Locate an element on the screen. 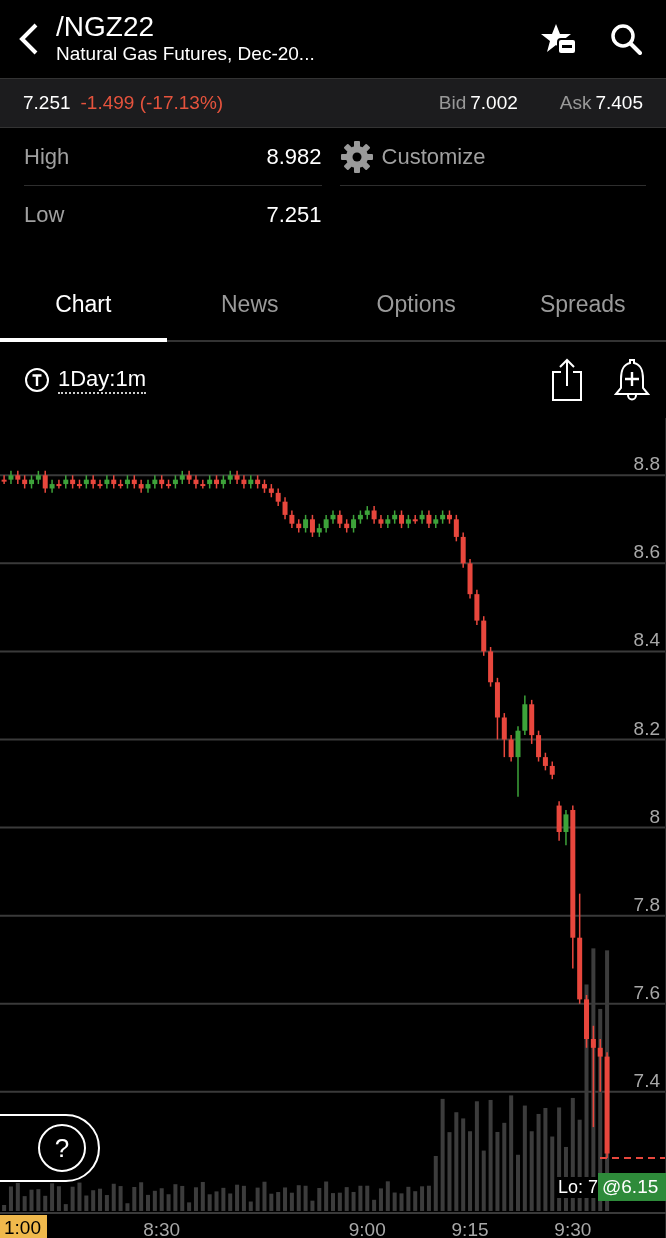 Image resolution: width=666 pixels, height=1238 pixels. search-icon is located at coordinates (626, 39).